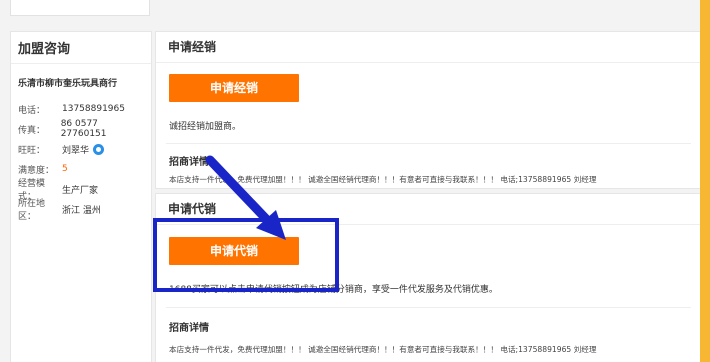 This screenshot has width=710, height=362. I want to click on satisfaction-label: 满意度：, so click(36, 170).